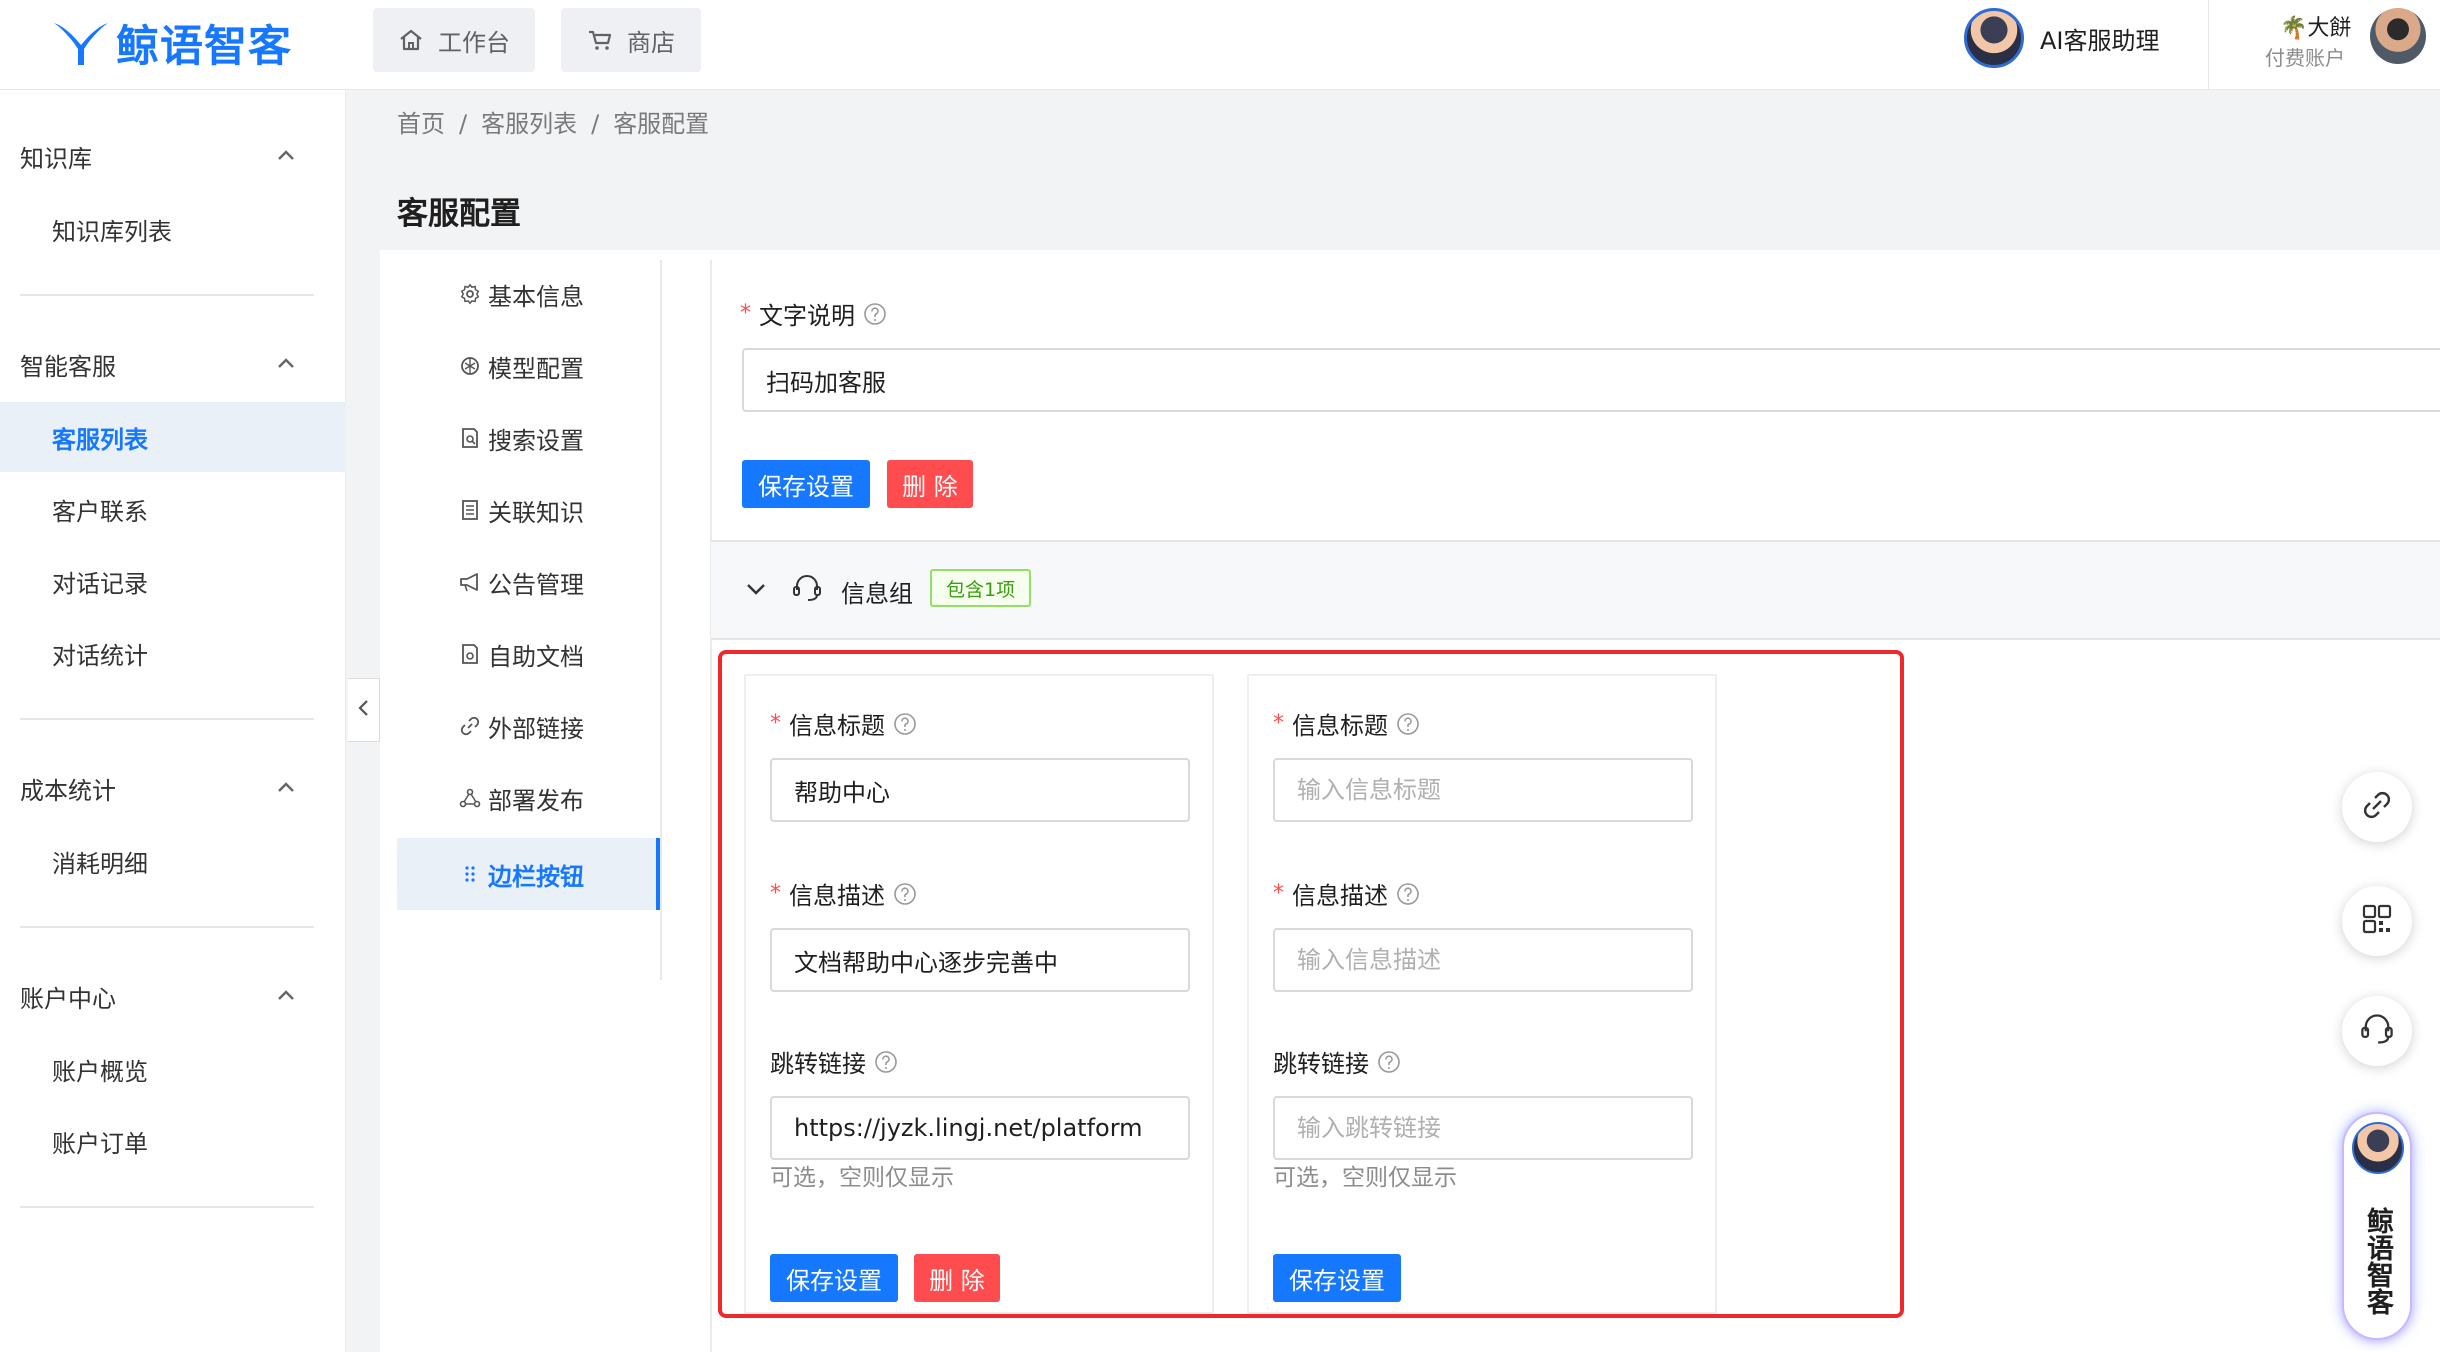 This screenshot has width=2440, height=1352. Describe the element at coordinates (536, 728) in the screenshot. I see `config-menu-label: 外部链接` at that location.